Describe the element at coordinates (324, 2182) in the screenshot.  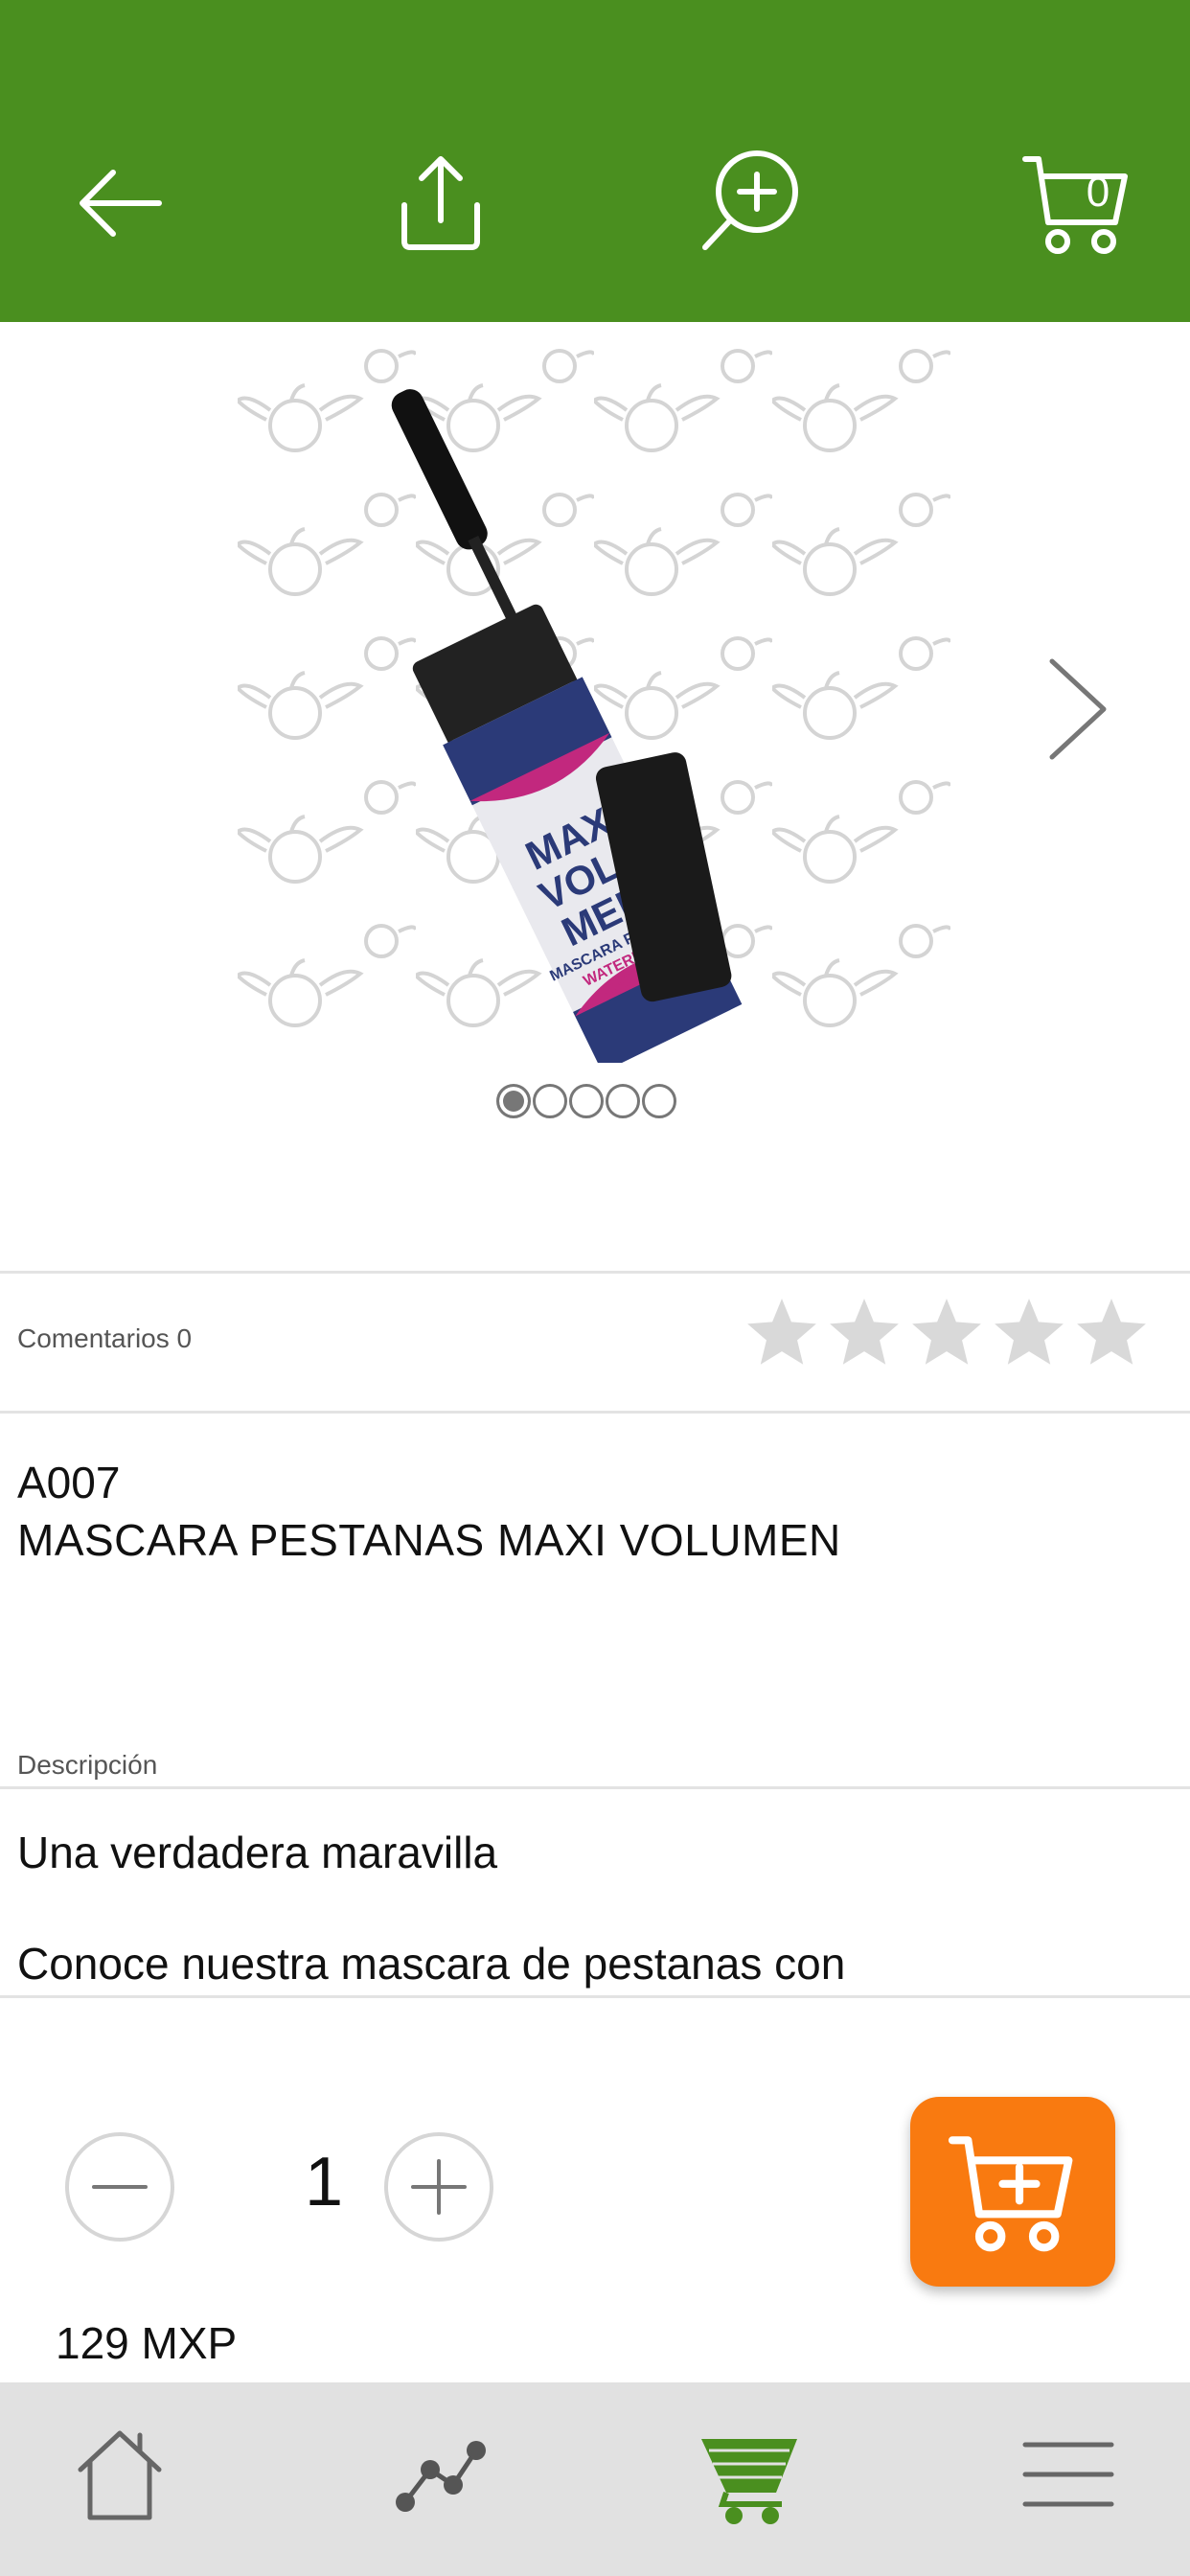
I see `quantity-value: 1` at that location.